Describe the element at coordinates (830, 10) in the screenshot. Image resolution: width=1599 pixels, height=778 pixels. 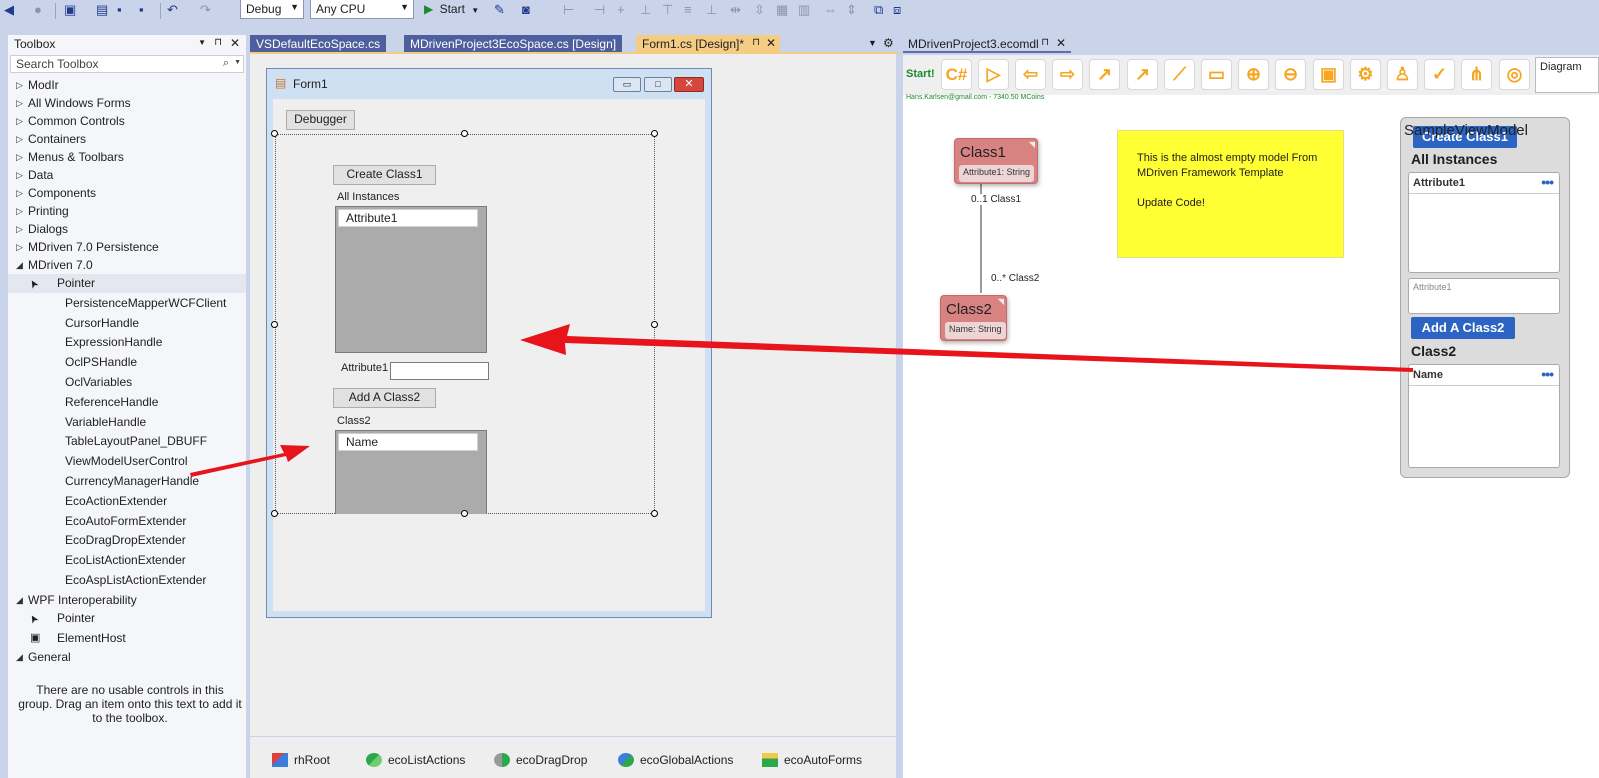
I see `center-h-icon: ⇔` at that location.